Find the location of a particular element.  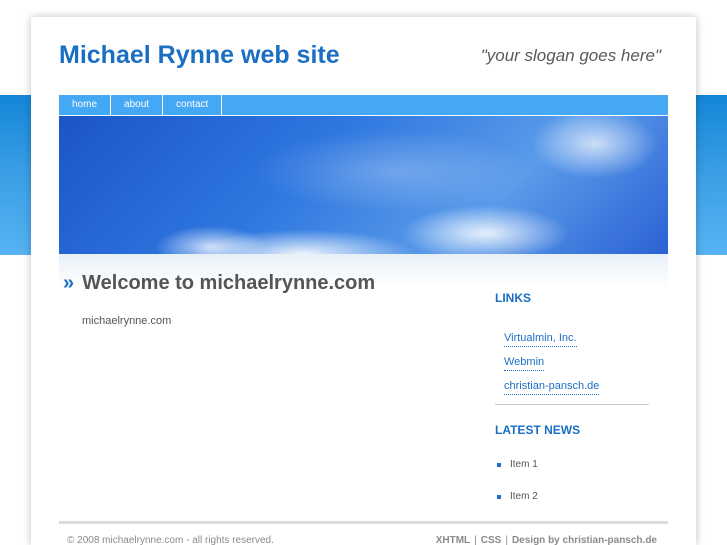

link-webmin: Webmin is located at coordinates (524, 363).